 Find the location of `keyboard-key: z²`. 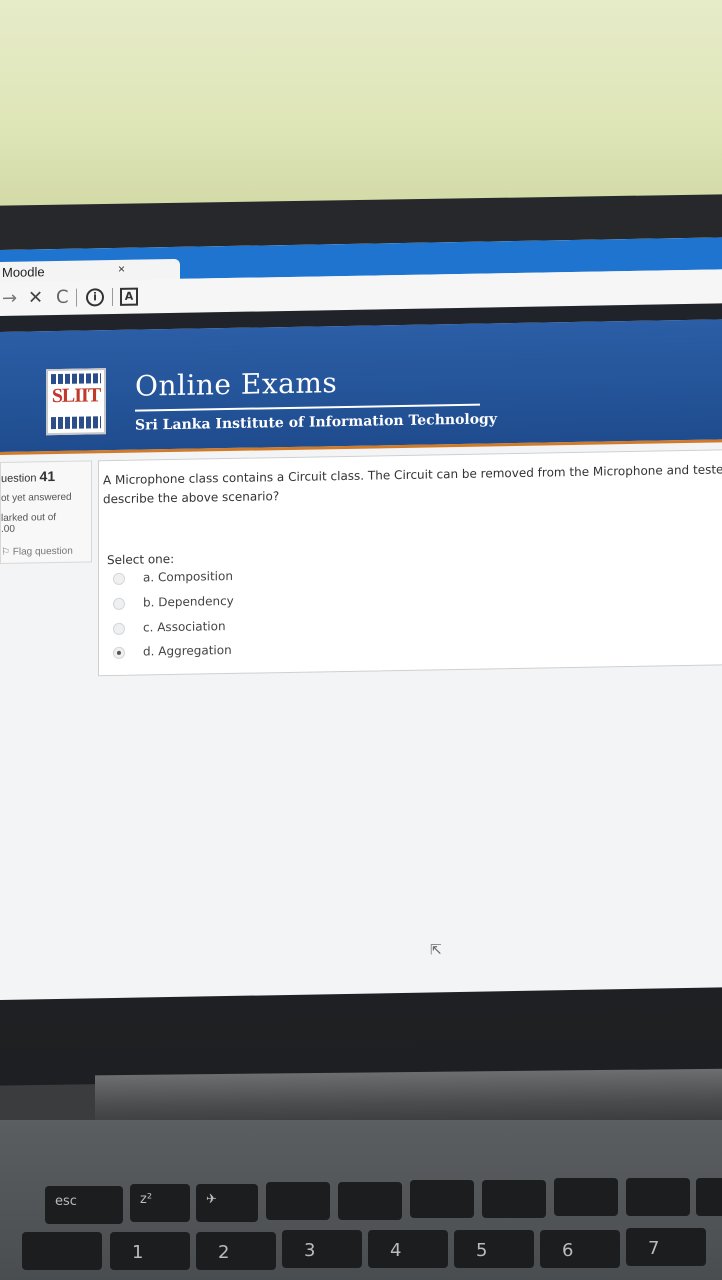

keyboard-key: z² is located at coordinates (160, 1203).